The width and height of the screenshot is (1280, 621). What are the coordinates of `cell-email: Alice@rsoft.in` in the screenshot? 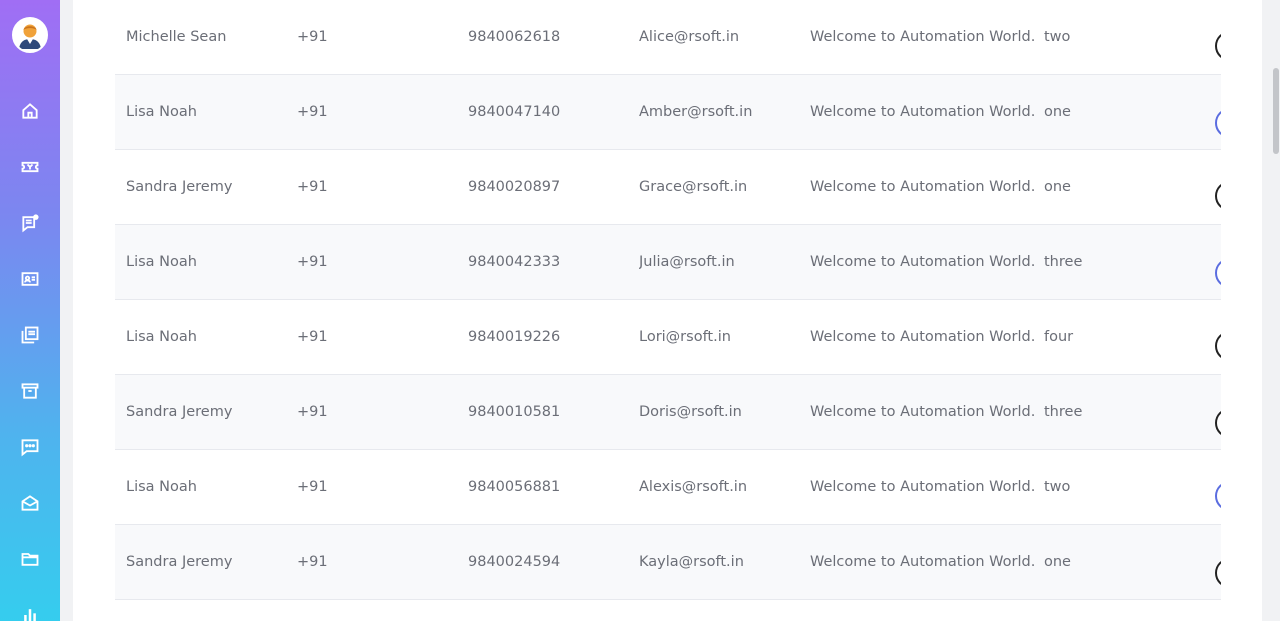 It's located at (689, 37).